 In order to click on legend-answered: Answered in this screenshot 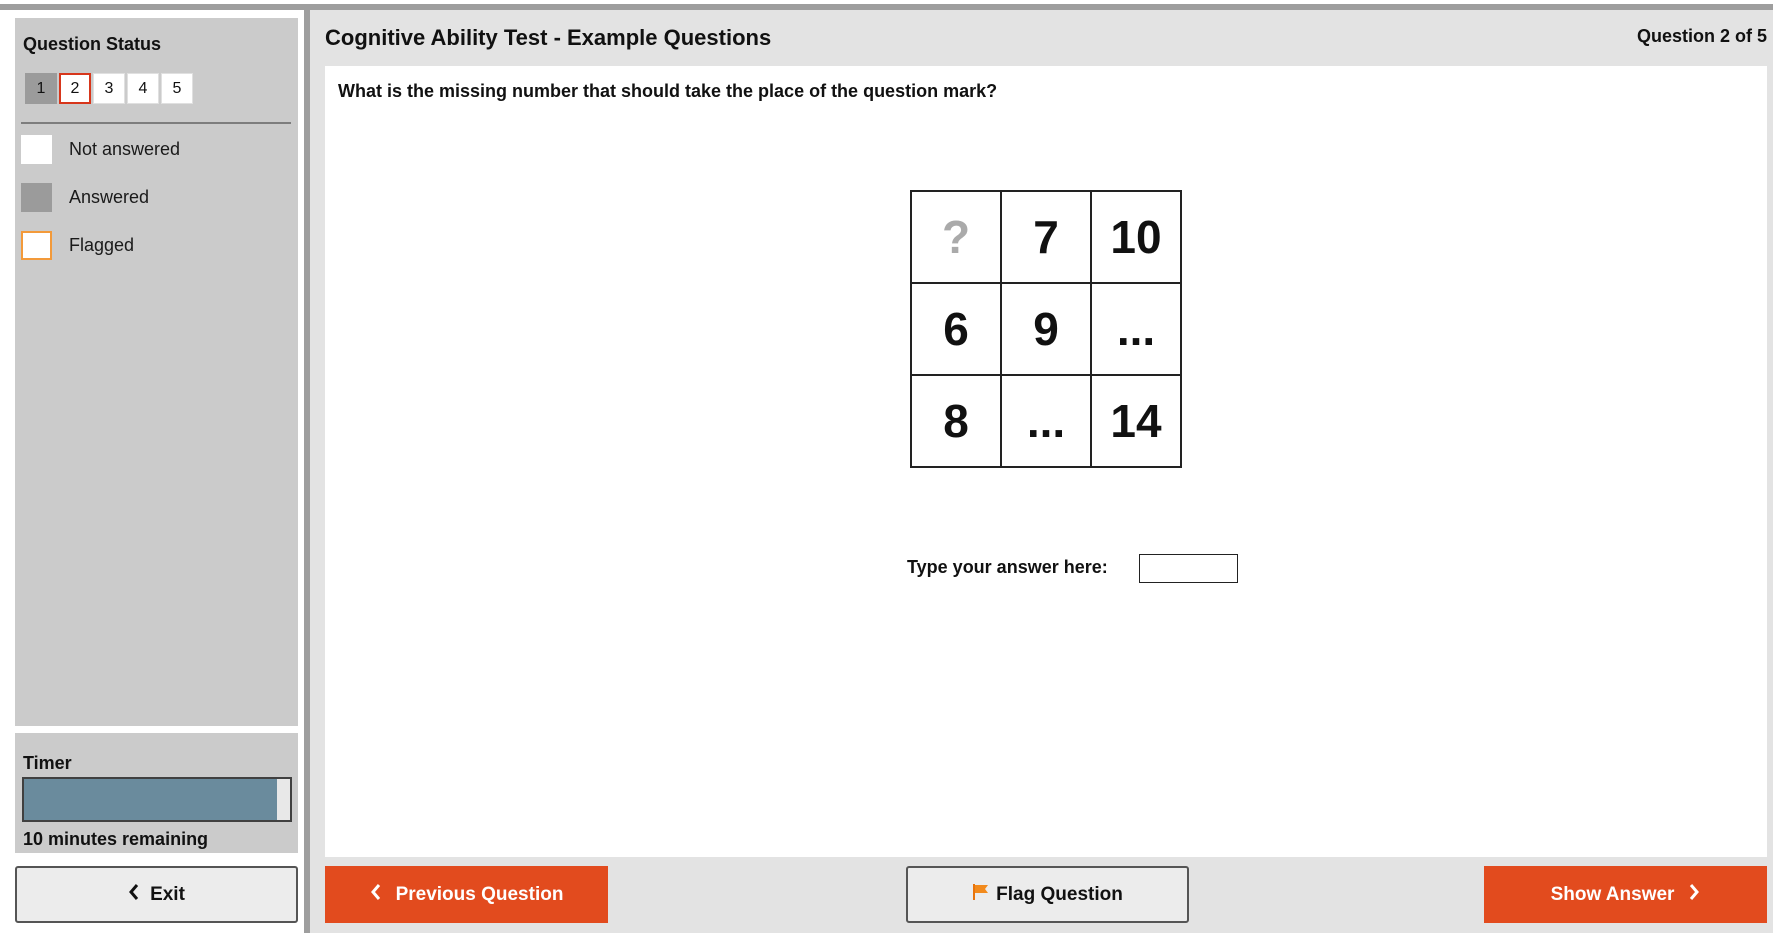, I will do `click(85, 197)`.